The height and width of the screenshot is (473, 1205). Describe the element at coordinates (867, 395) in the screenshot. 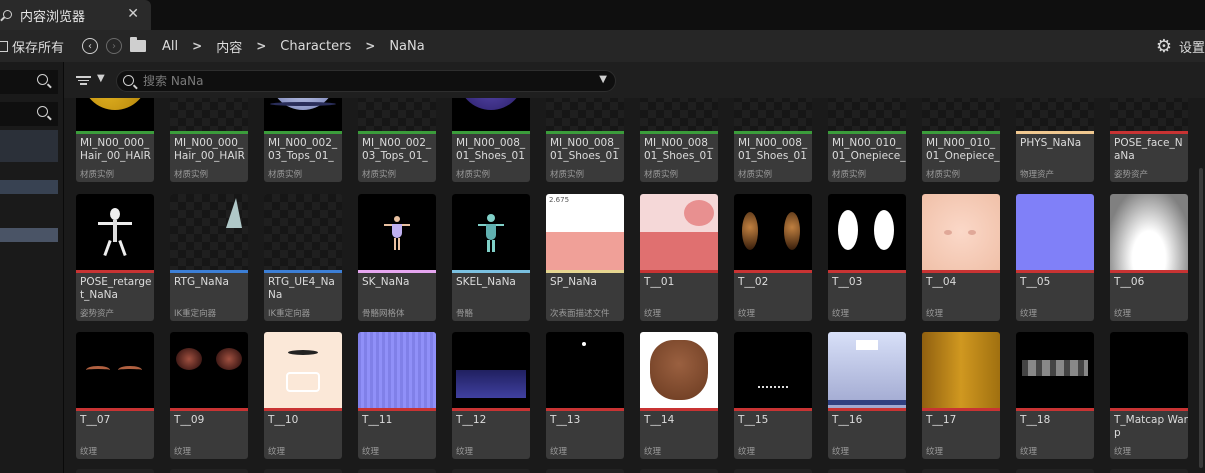

I see `asset-tile: T__16 纹理` at that location.